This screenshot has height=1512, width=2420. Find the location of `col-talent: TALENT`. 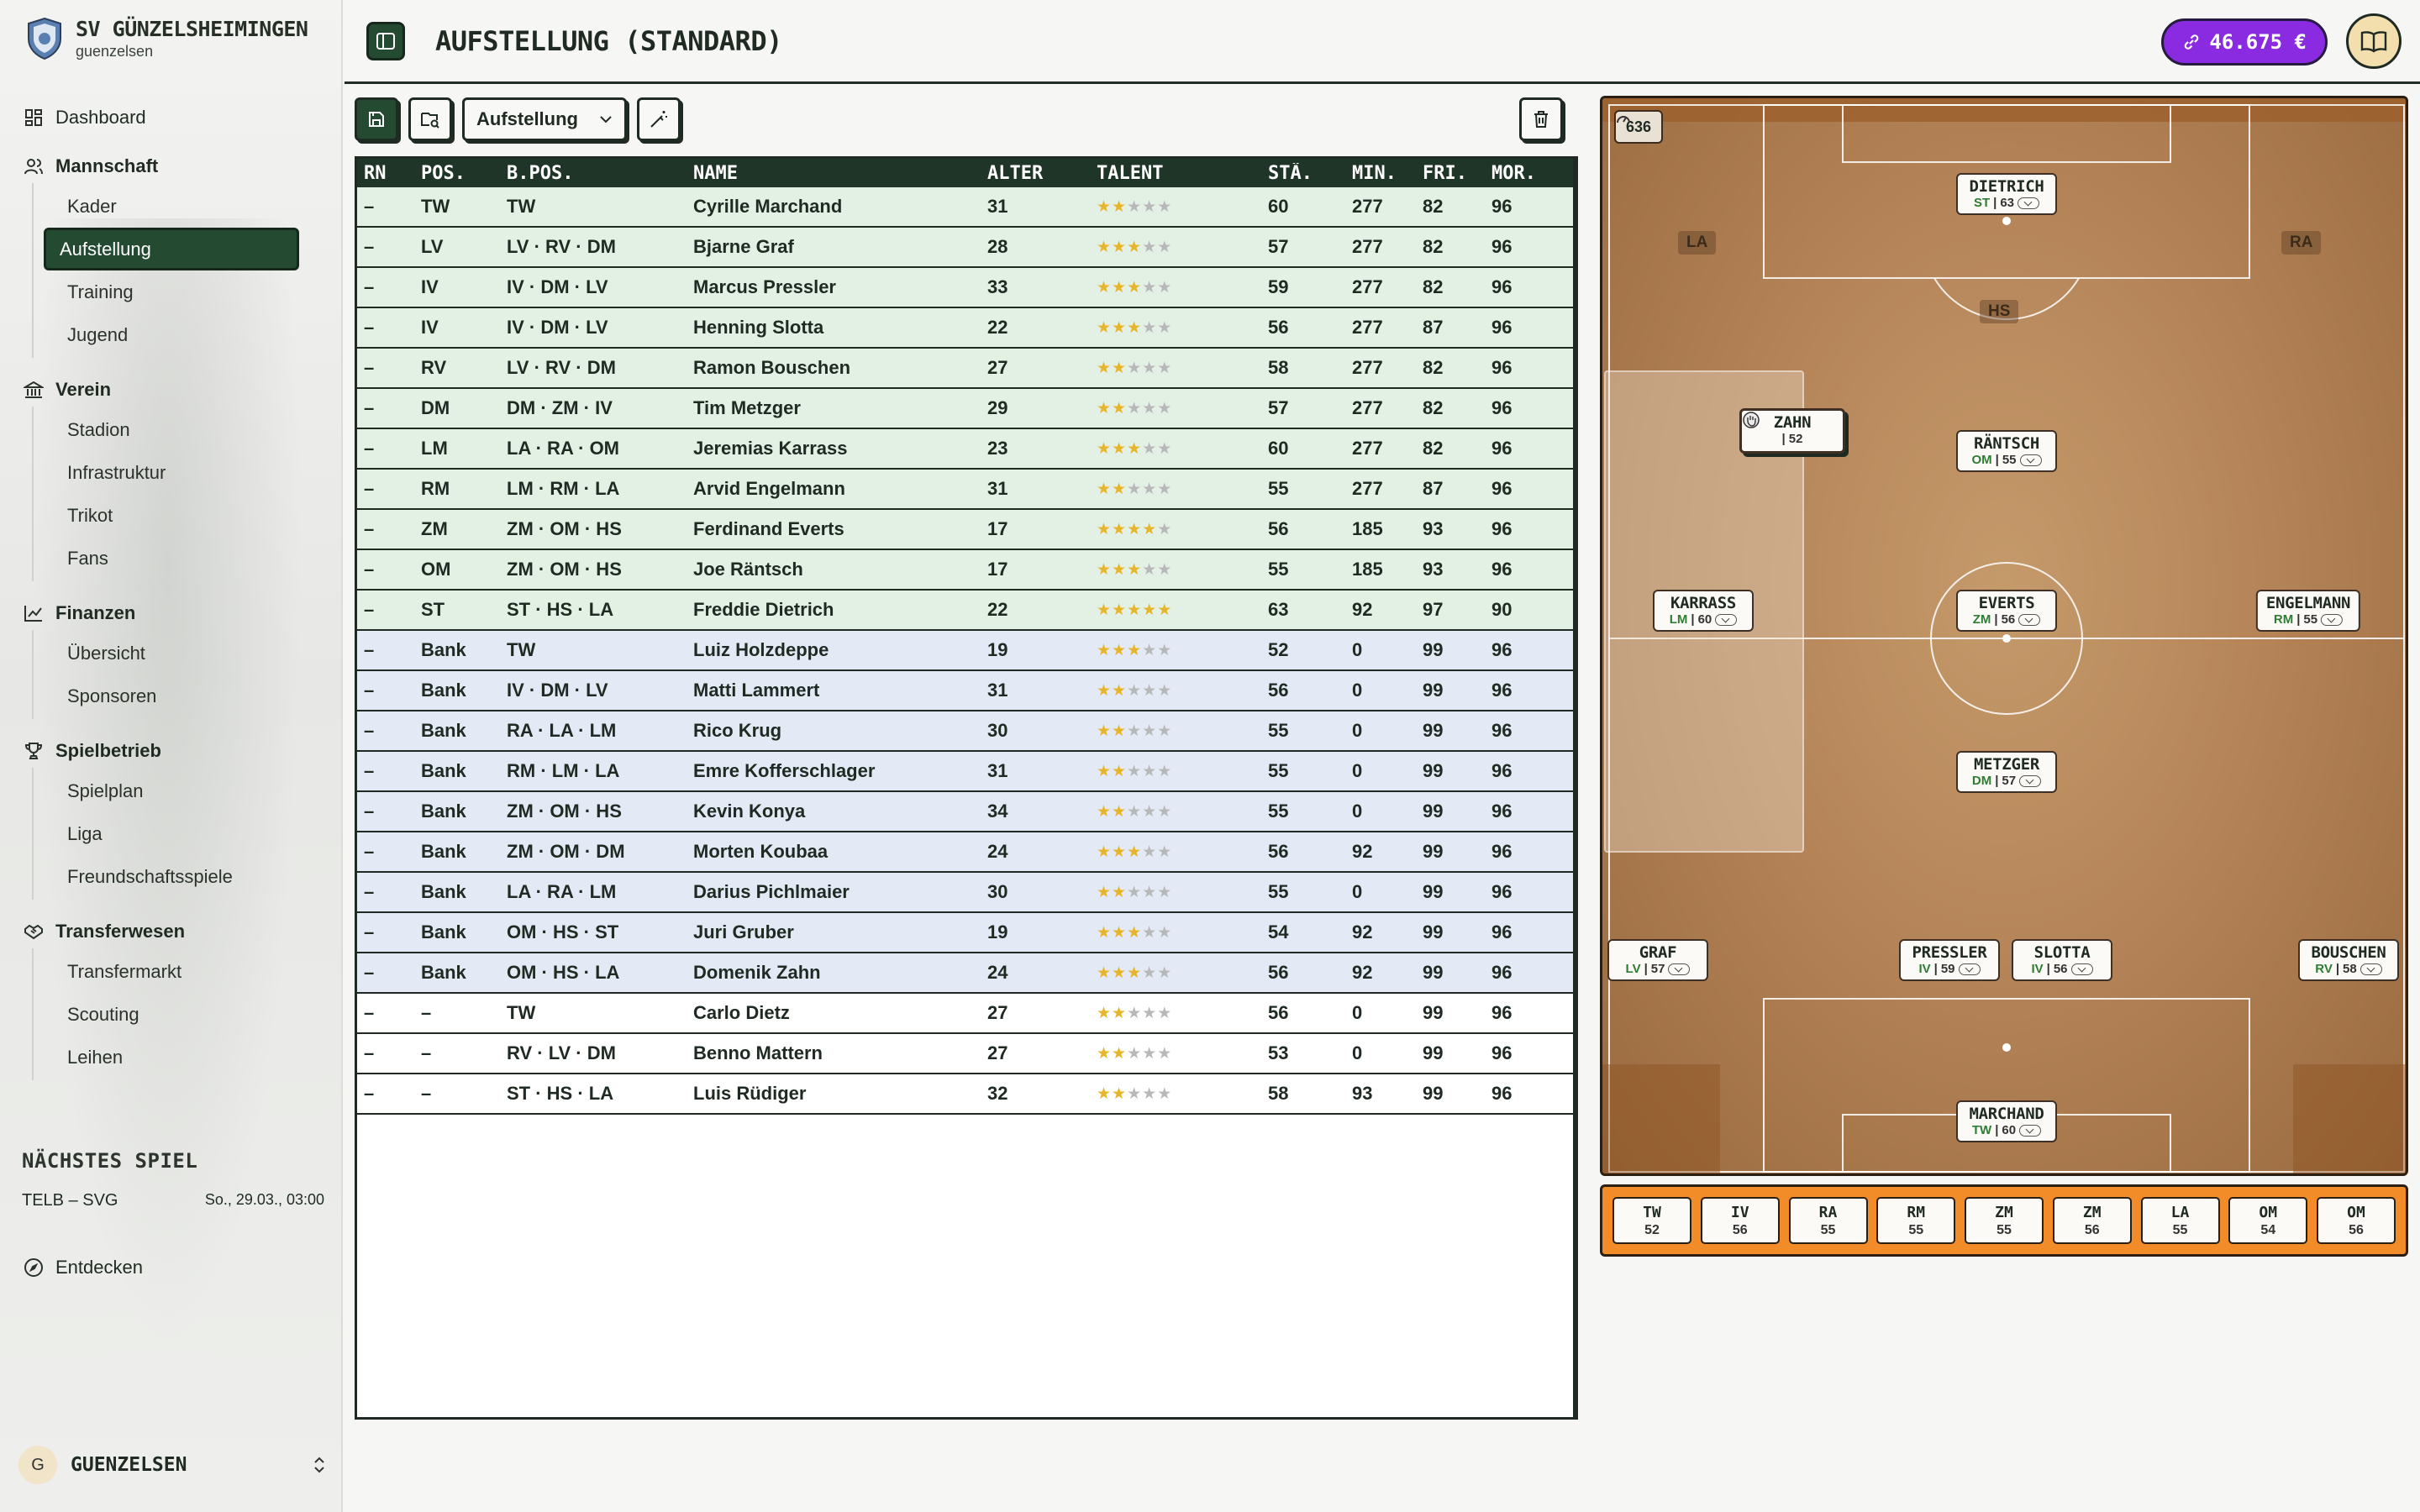

col-talent: TALENT is located at coordinates (1175, 173).